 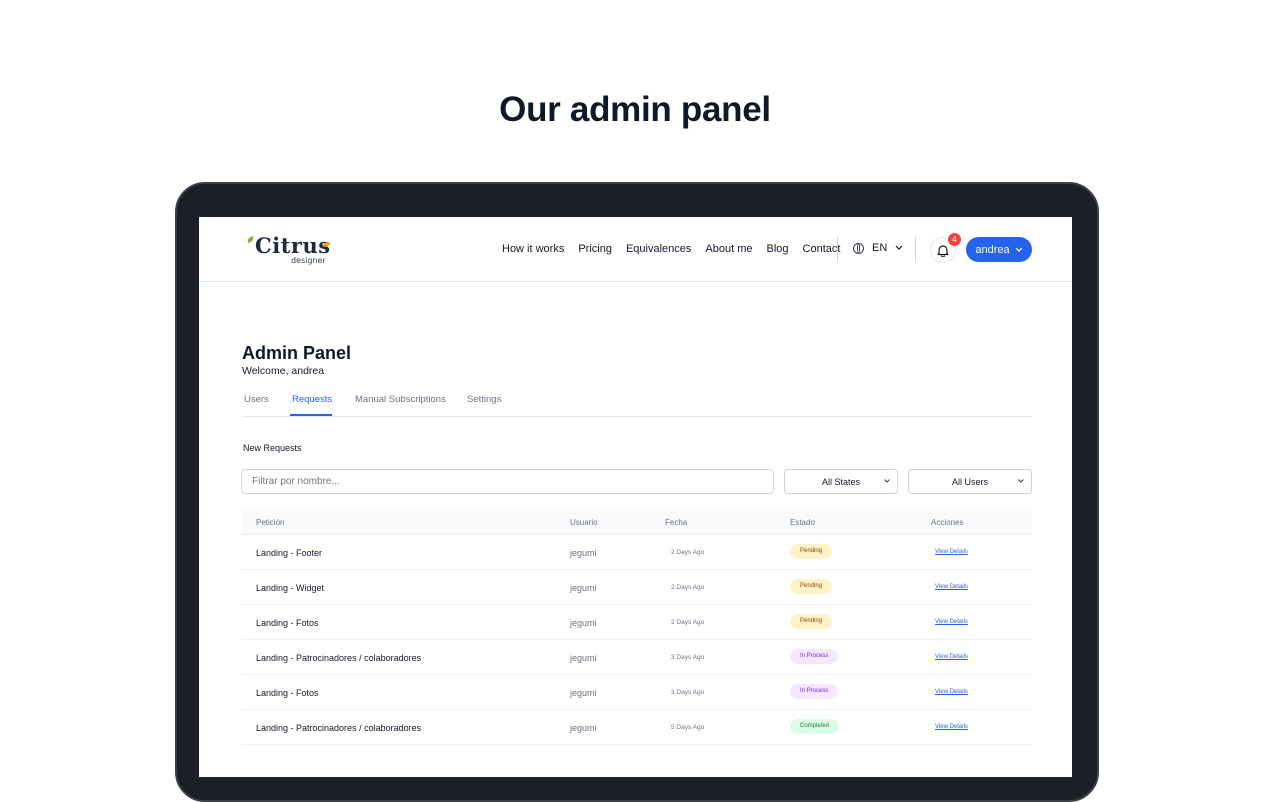 What do you see at coordinates (256, 399) in the screenshot?
I see `tab-users: Users` at bounding box center [256, 399].